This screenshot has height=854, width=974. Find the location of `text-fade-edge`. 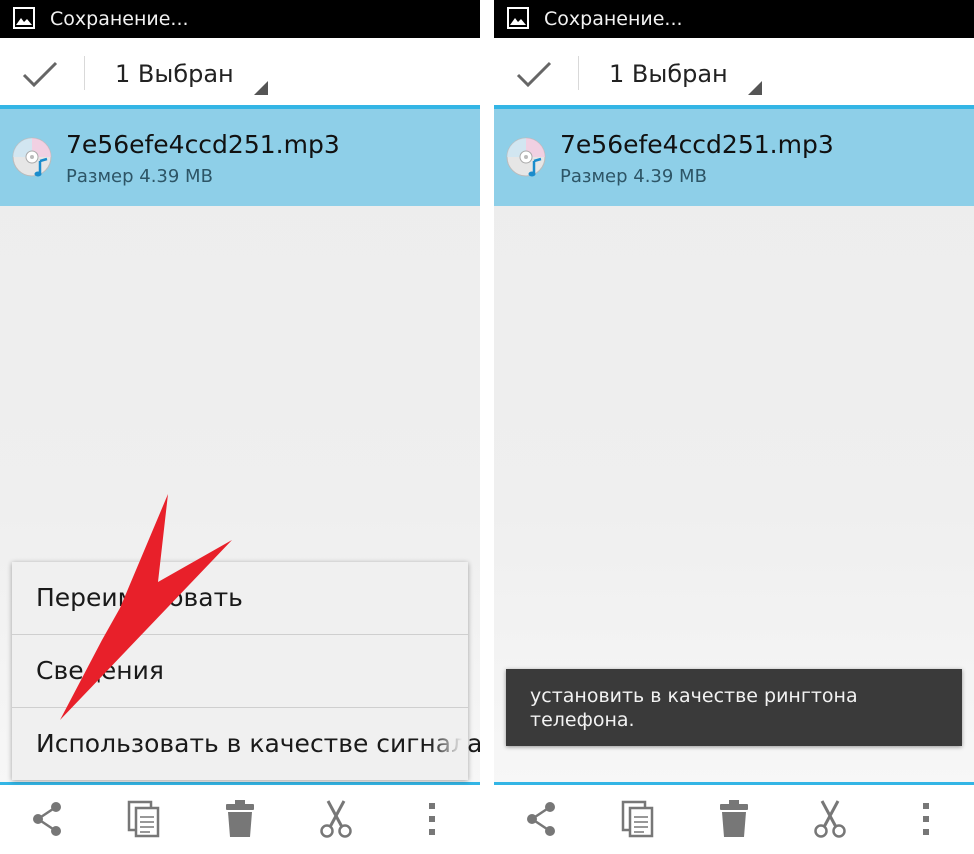

text-fade-edge is located at coordinates (449, 744).